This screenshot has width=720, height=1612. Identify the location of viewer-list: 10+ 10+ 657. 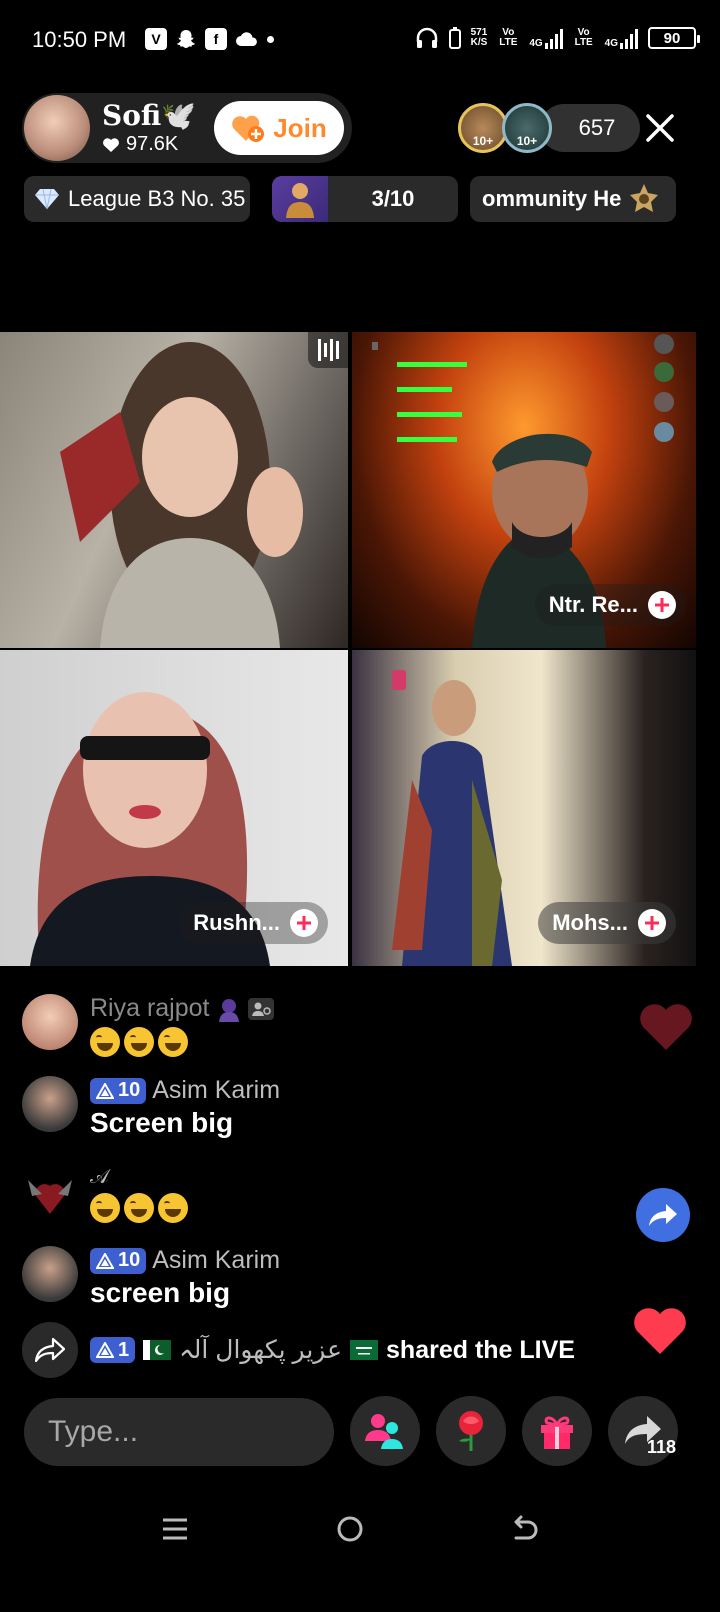
(549, 128).